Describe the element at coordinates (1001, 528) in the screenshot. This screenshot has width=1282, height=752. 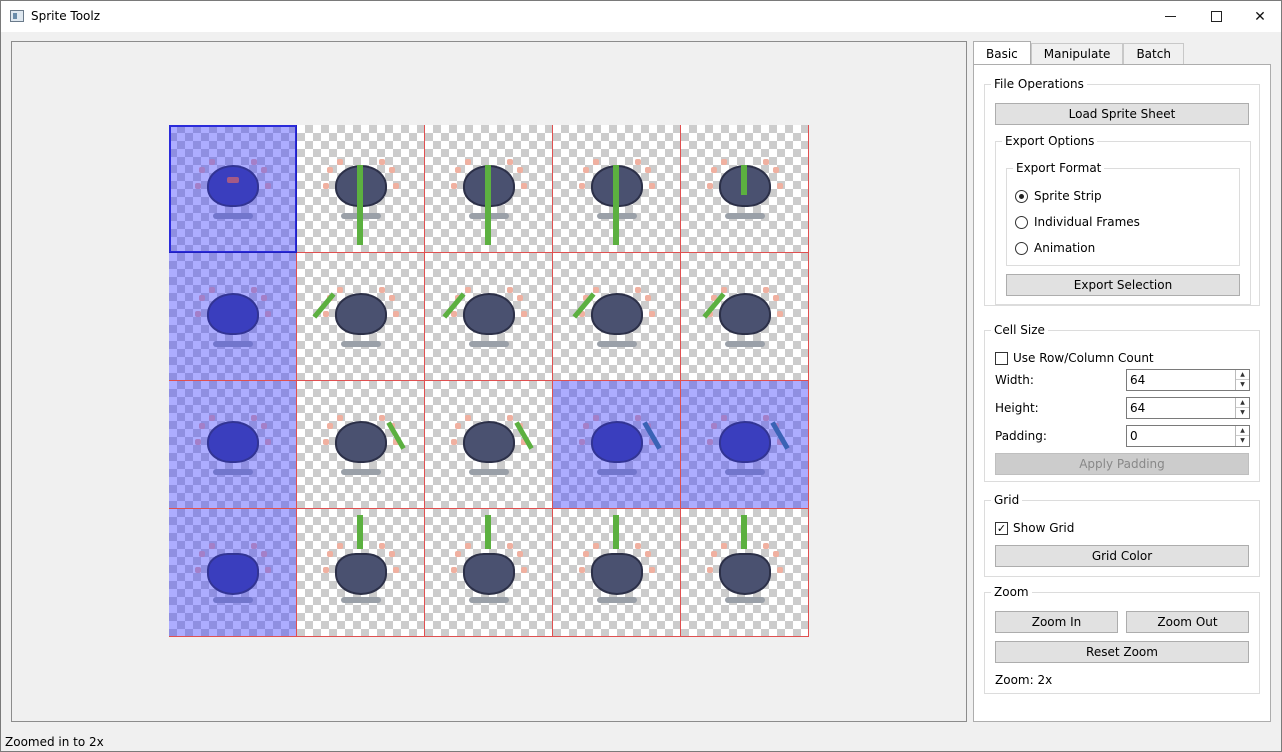
I see `checkbox-indicator: ✓` at that location.